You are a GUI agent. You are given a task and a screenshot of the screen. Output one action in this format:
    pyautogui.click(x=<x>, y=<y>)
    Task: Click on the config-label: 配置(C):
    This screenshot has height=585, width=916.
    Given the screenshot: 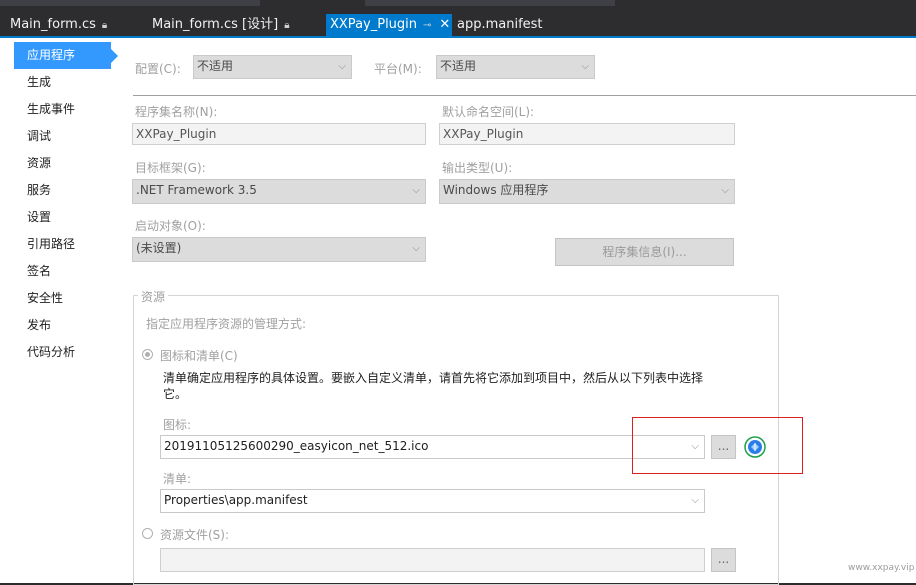 What is the action you would take?
    pyautogui.click(x=158, y=69)
    